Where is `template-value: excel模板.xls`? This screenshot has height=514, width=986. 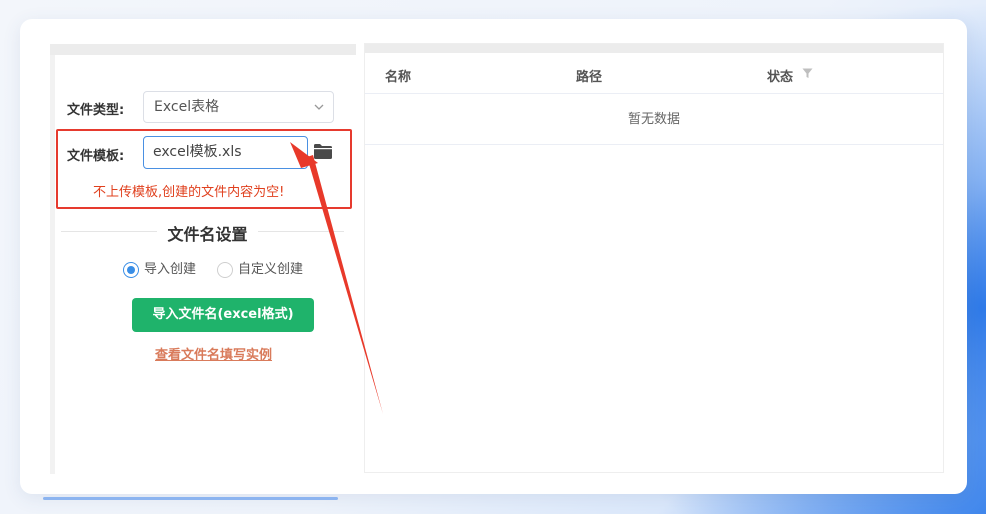 template-value: excel模板.xls is located at coordinates (197, 152).